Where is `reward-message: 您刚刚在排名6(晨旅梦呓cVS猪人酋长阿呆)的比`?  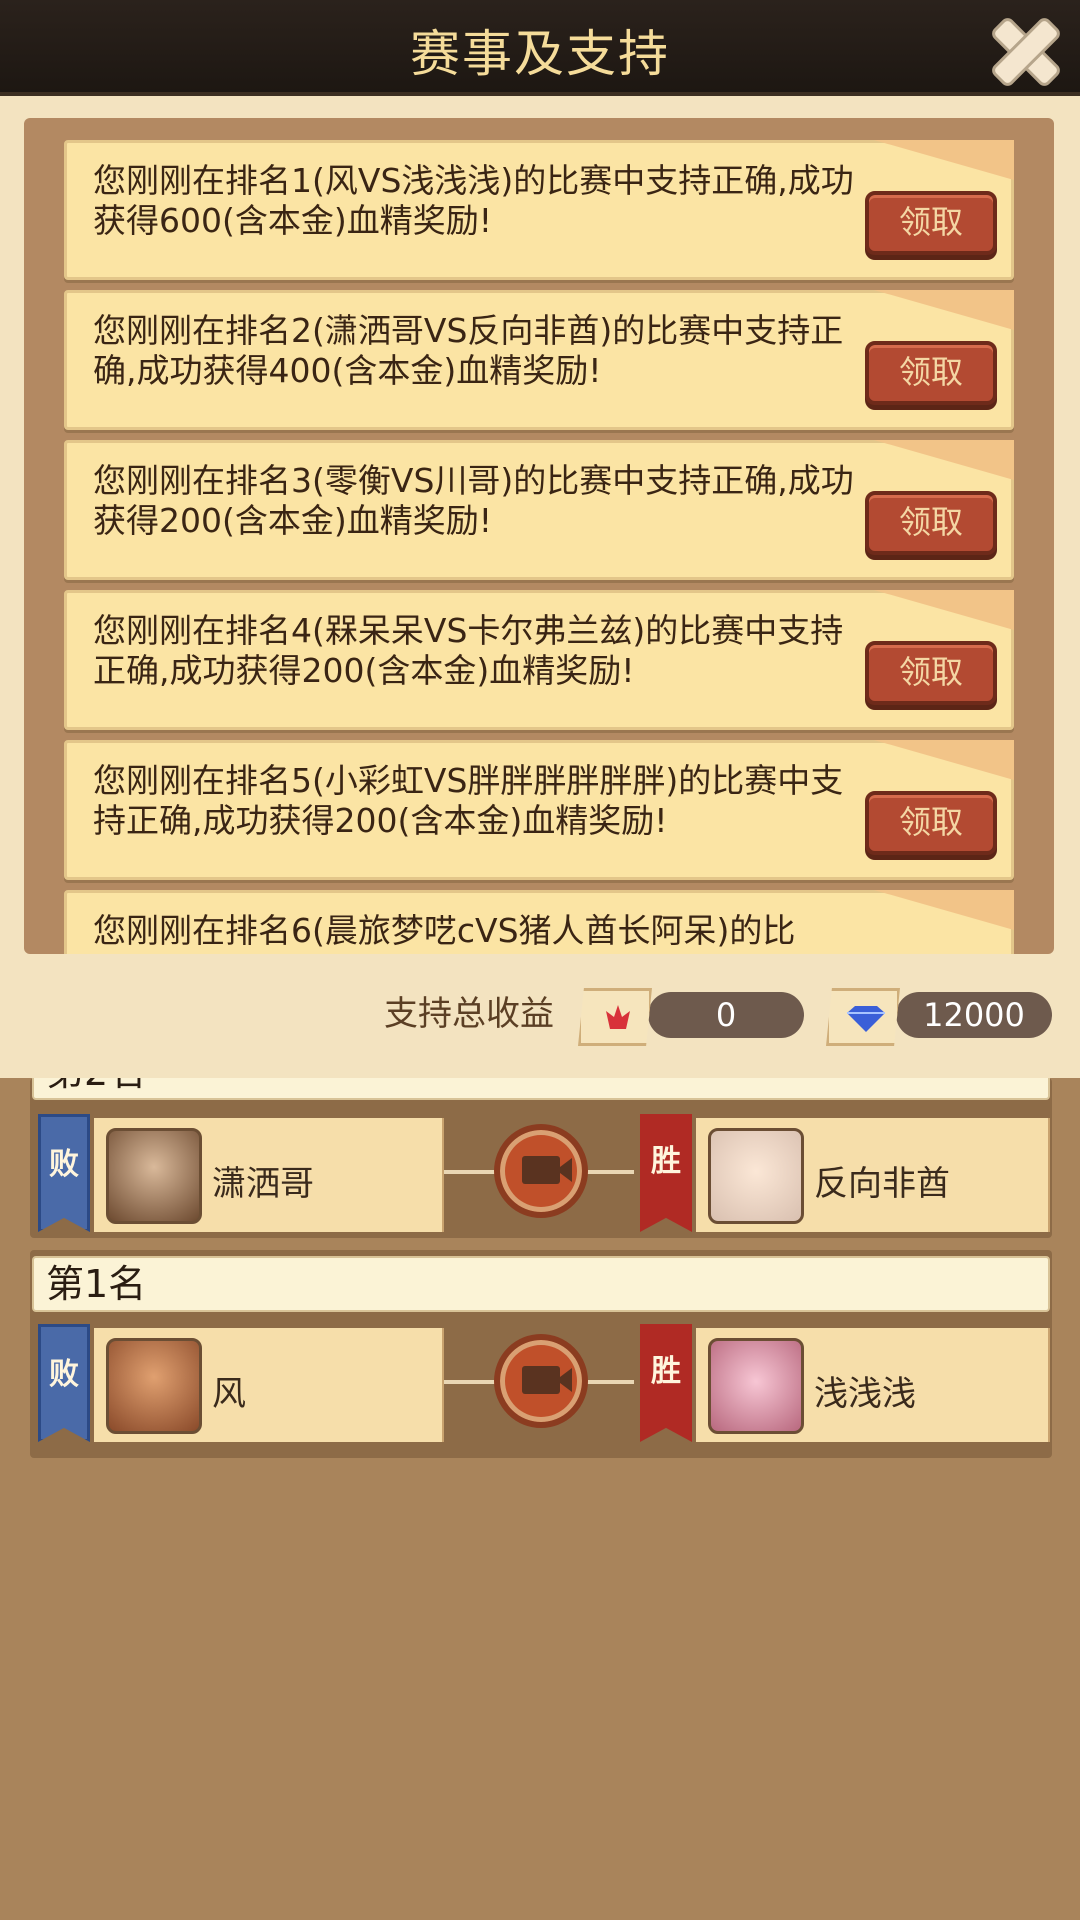
reward-message: 您刚刚在排名6(晨旅梦呓cVS猪人酋长阿呆)的比 is located at coordinates (444, 930).